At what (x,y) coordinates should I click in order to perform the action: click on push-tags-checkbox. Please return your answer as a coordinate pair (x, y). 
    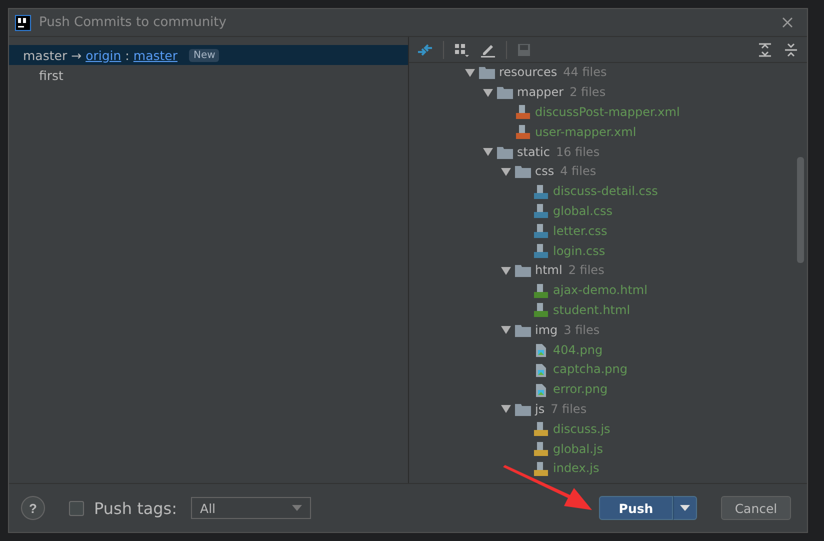
    Looking at the image, I should click on (76, 508).